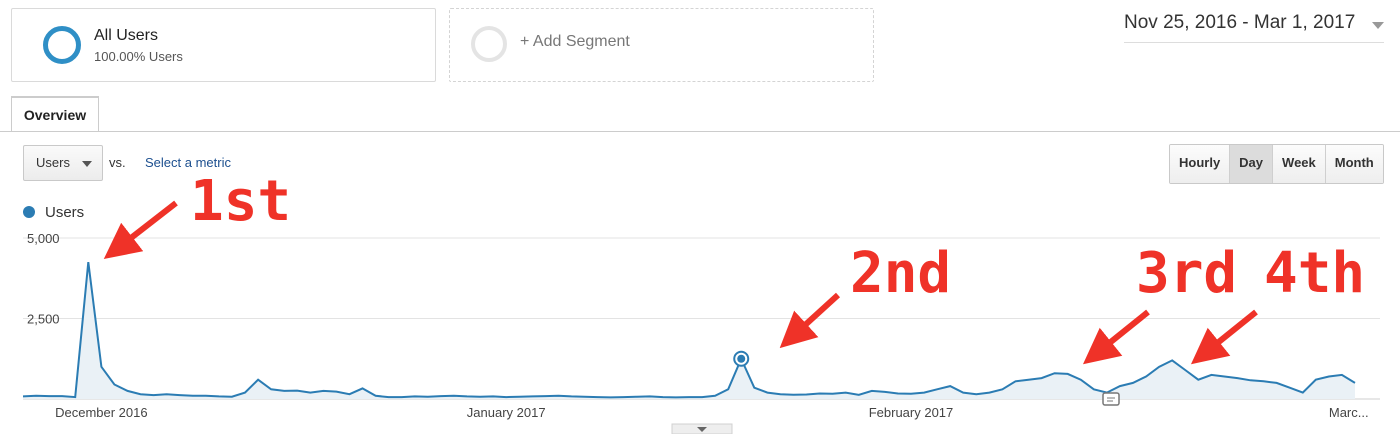  I want to click on annotation-flag-icon, so click(1111, 399).